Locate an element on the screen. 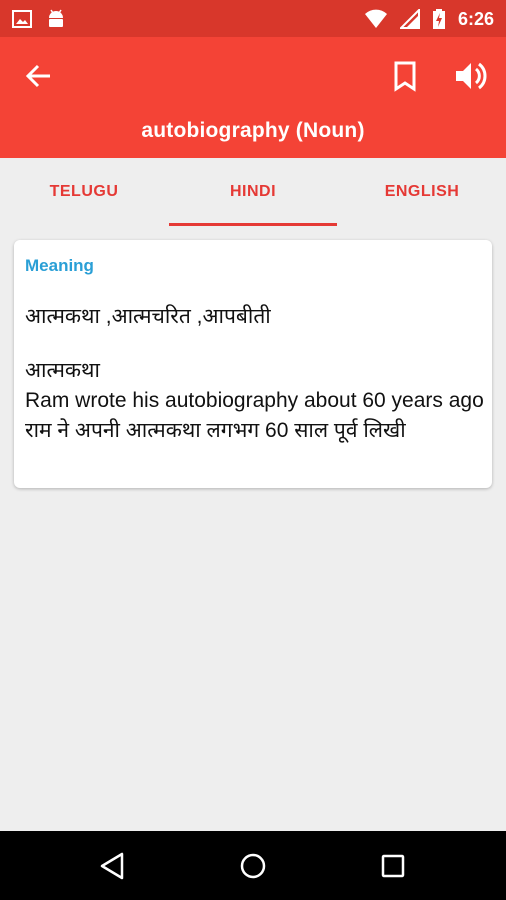 The height and width of the screenshot is (900, 506). language-tabs: TELUGU HINDI ENGLISH is located at coordinates (253, 192).